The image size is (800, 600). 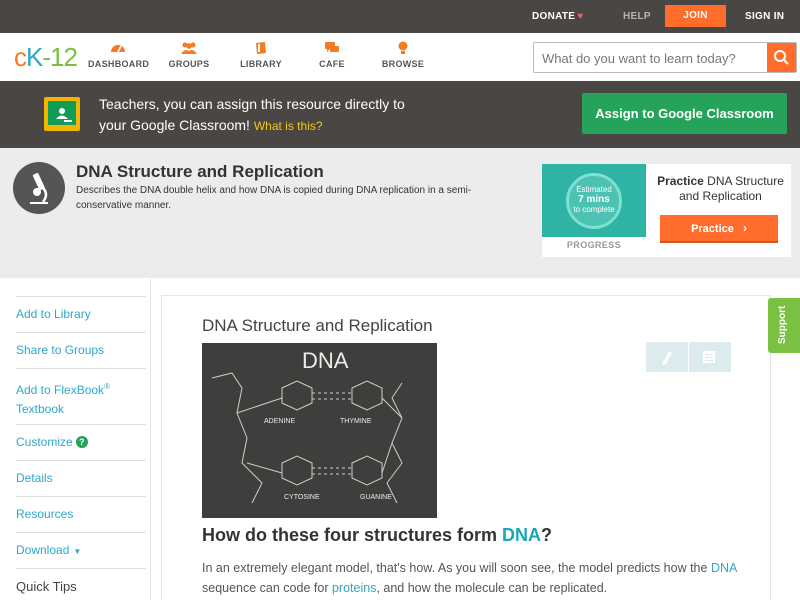 I want to click on help-link: HELP, so click(x=637, y=16).